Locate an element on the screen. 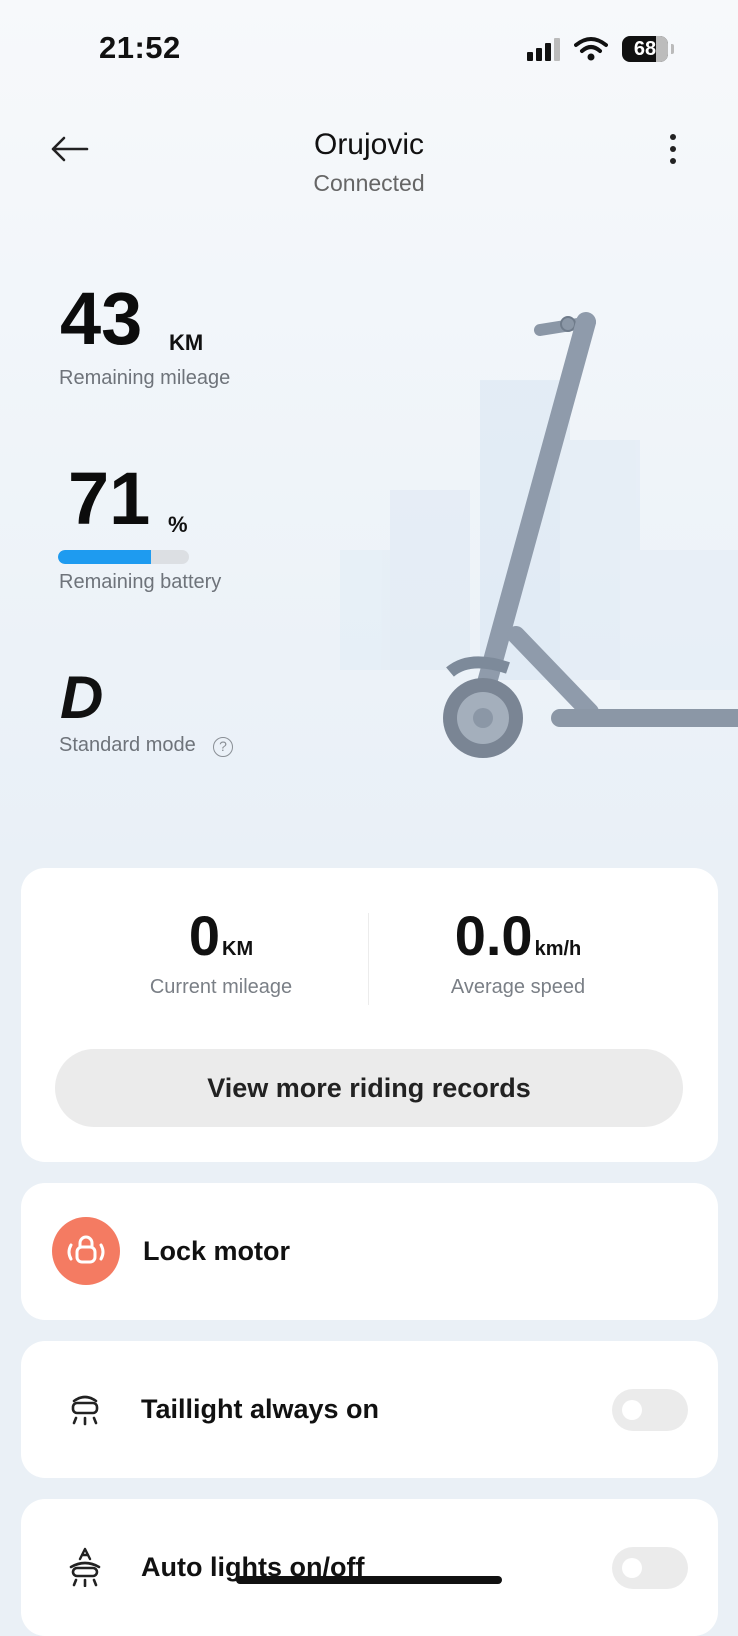  average-speed-stat: 0.0 km/h Average speed is located at coordinates (518, 953).